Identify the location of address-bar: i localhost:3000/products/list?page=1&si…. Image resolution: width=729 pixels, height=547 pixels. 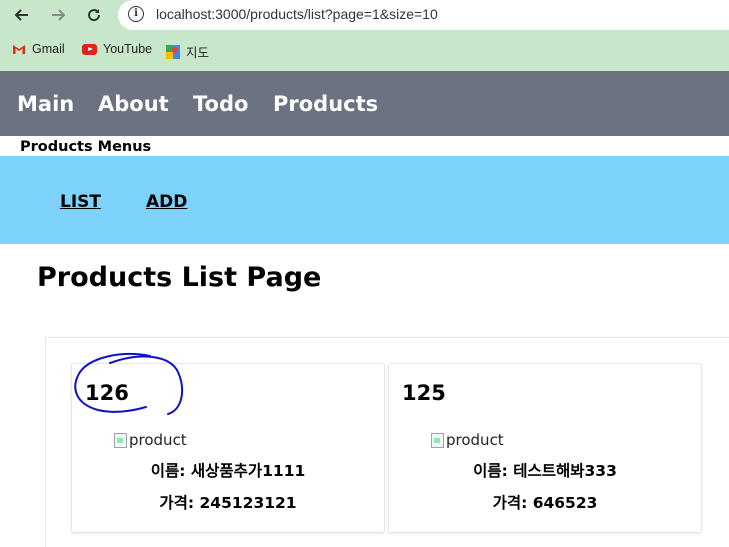
(423, 15).